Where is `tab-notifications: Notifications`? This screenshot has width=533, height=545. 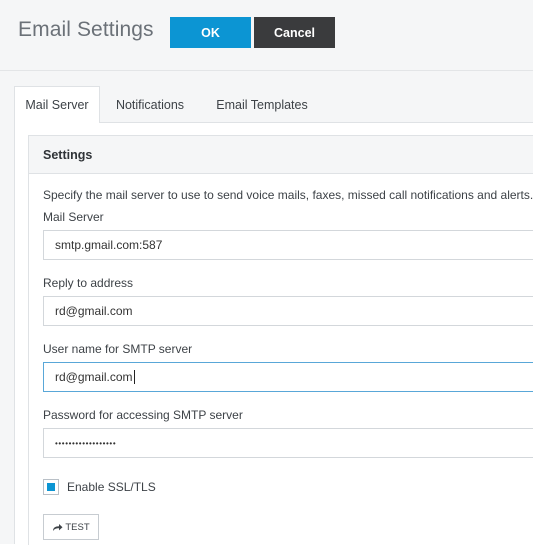
tab-notifications: Notifications is located at coordinates (150, 104).